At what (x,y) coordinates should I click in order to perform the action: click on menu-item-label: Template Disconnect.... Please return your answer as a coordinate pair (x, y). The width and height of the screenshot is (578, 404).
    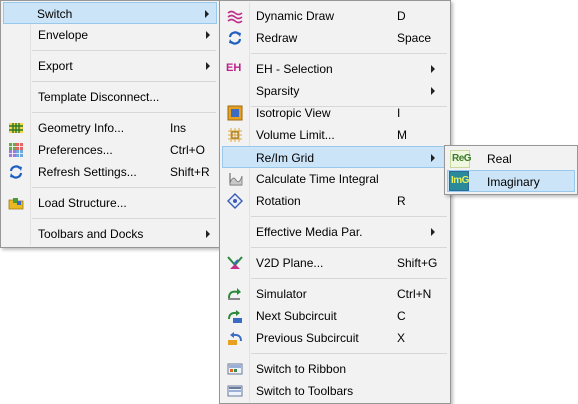
    Looking at the image, I should click on (99, 97).